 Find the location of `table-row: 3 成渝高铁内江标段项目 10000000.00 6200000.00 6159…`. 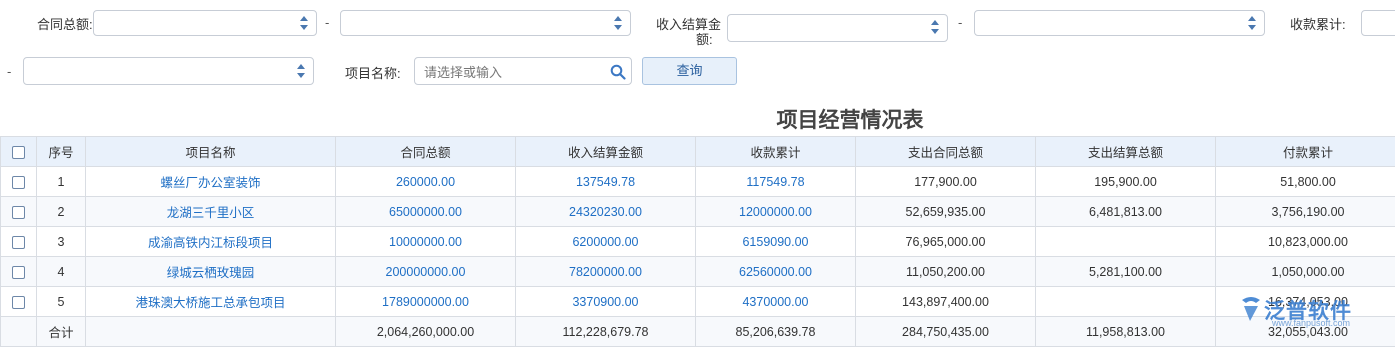

table-row: 3 成渝高铁内江标段项目 10000000.00 6200000.00 6159… is located at coordinates (698, 242).